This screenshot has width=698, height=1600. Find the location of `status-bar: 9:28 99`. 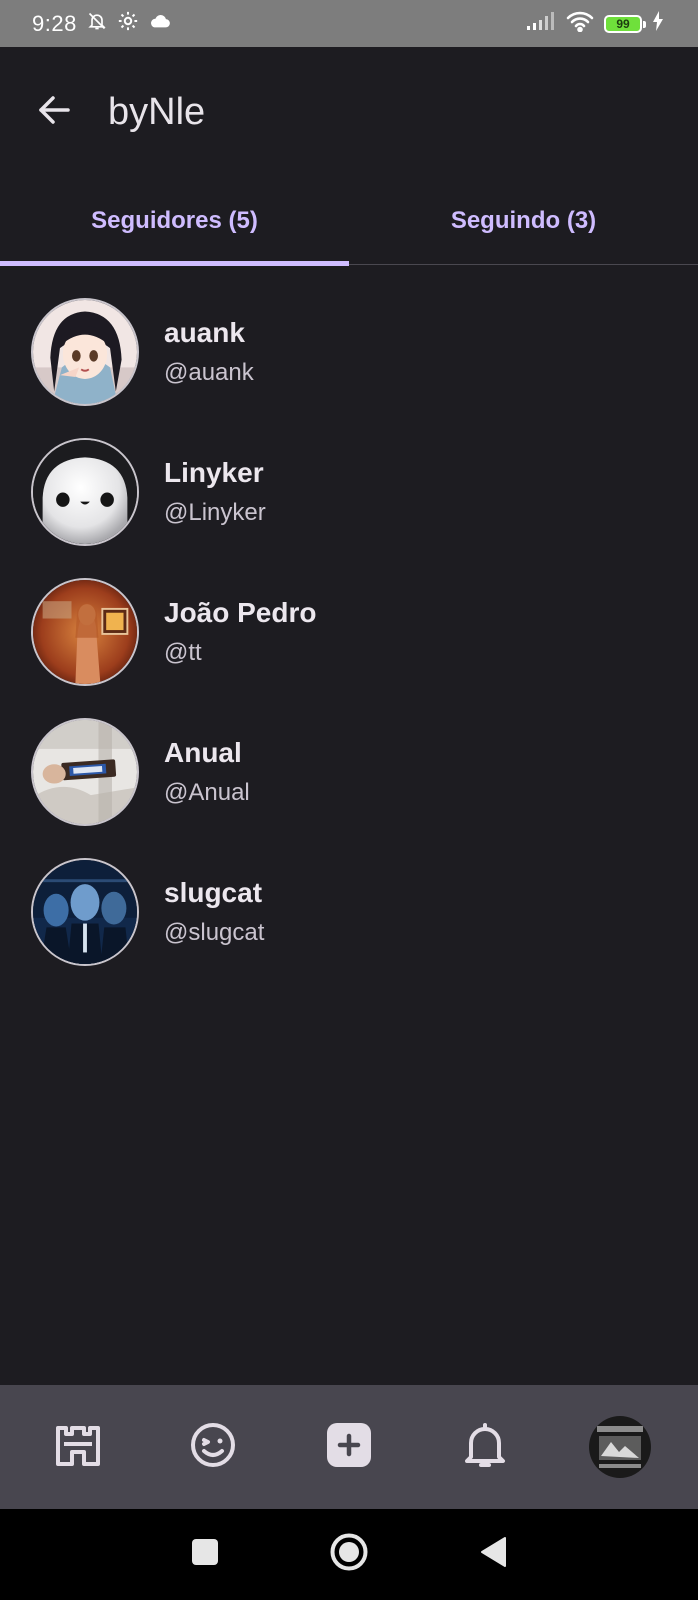

status-bar: 9:28 99 is located at coordinates (349, 23).